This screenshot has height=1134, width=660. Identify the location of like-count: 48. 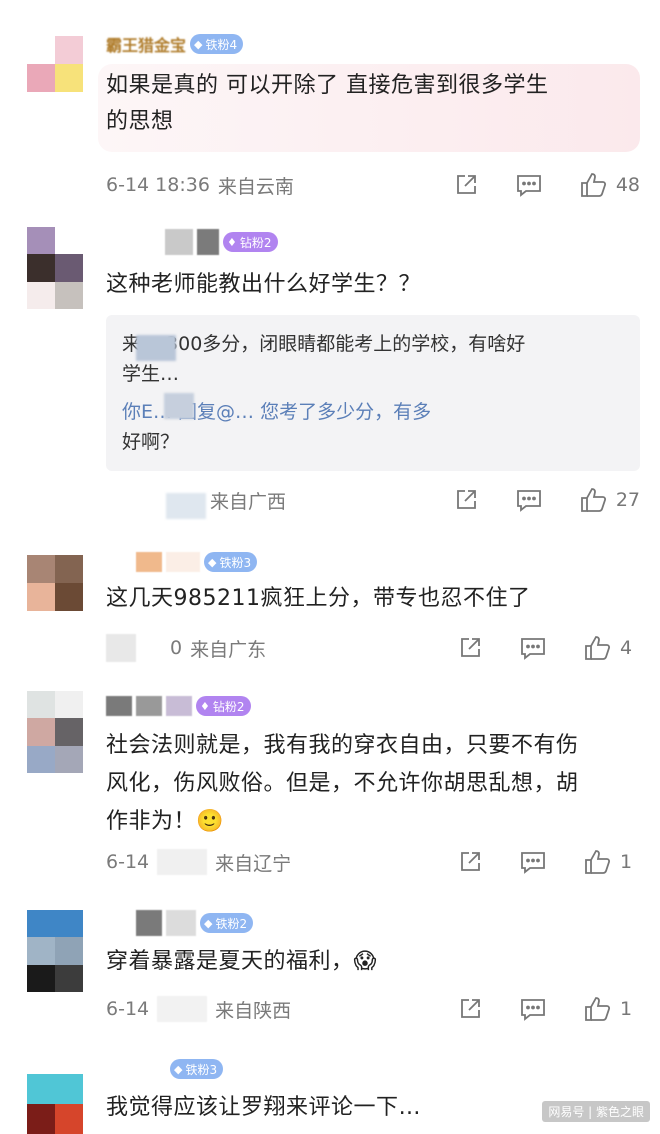
(627, 185).